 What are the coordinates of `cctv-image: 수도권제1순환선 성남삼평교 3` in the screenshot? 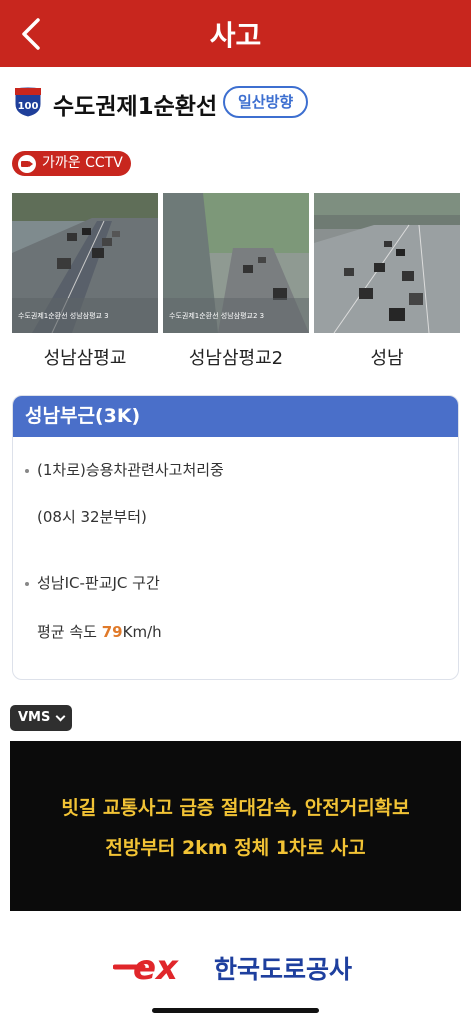 It's located at (85, 263).